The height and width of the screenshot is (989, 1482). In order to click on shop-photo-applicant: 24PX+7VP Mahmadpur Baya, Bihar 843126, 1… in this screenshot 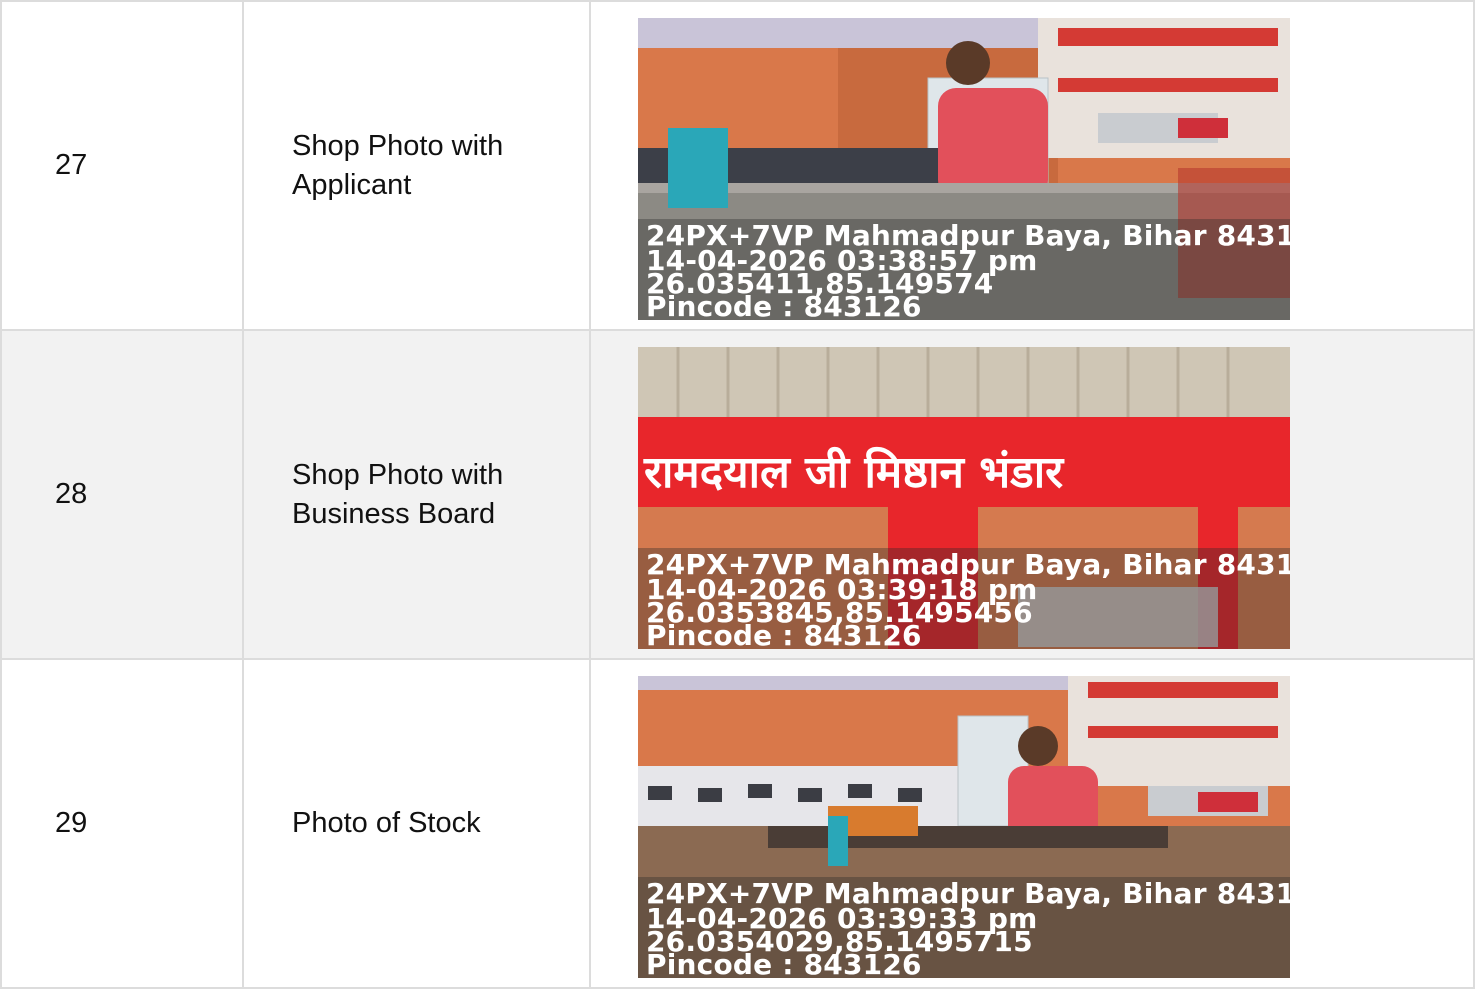, I will do `click(964, 169)`.